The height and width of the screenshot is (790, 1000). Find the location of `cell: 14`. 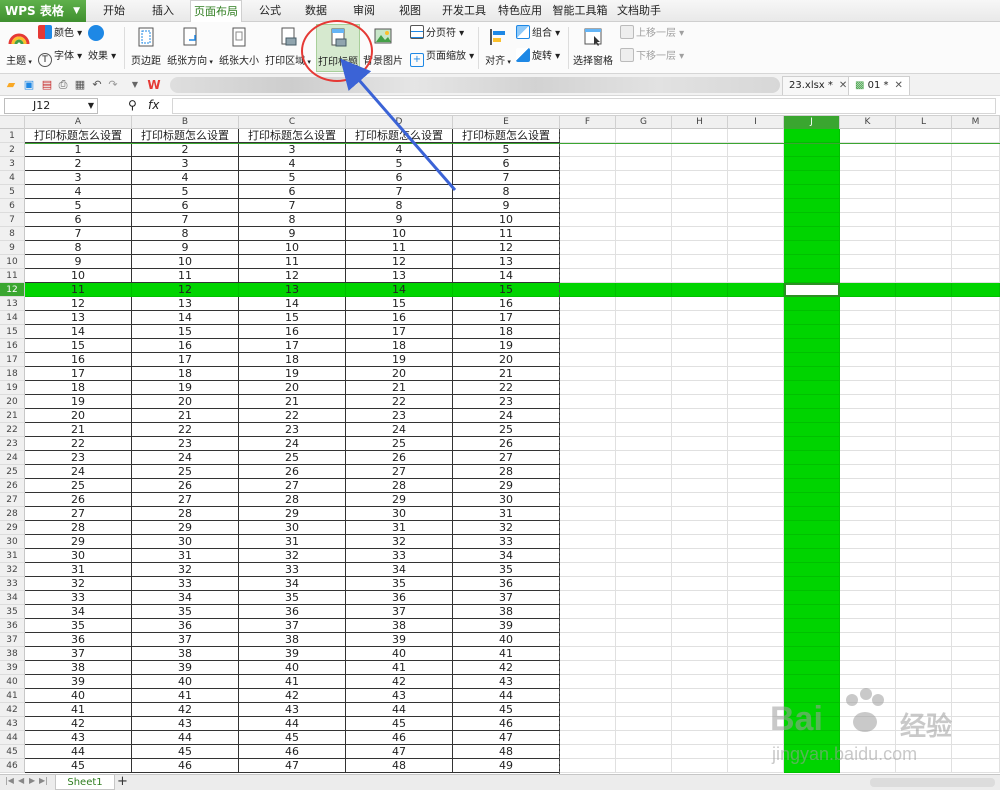

cell: 14 is located at coordinates (185, 318).